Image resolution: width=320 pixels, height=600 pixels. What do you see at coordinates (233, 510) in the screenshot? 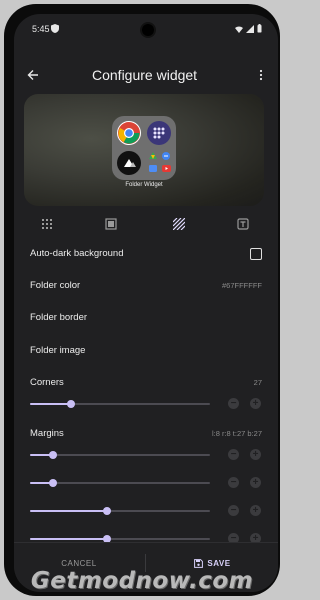
I see `margin-top-minus-button: −` at bounding box center [233, 510].